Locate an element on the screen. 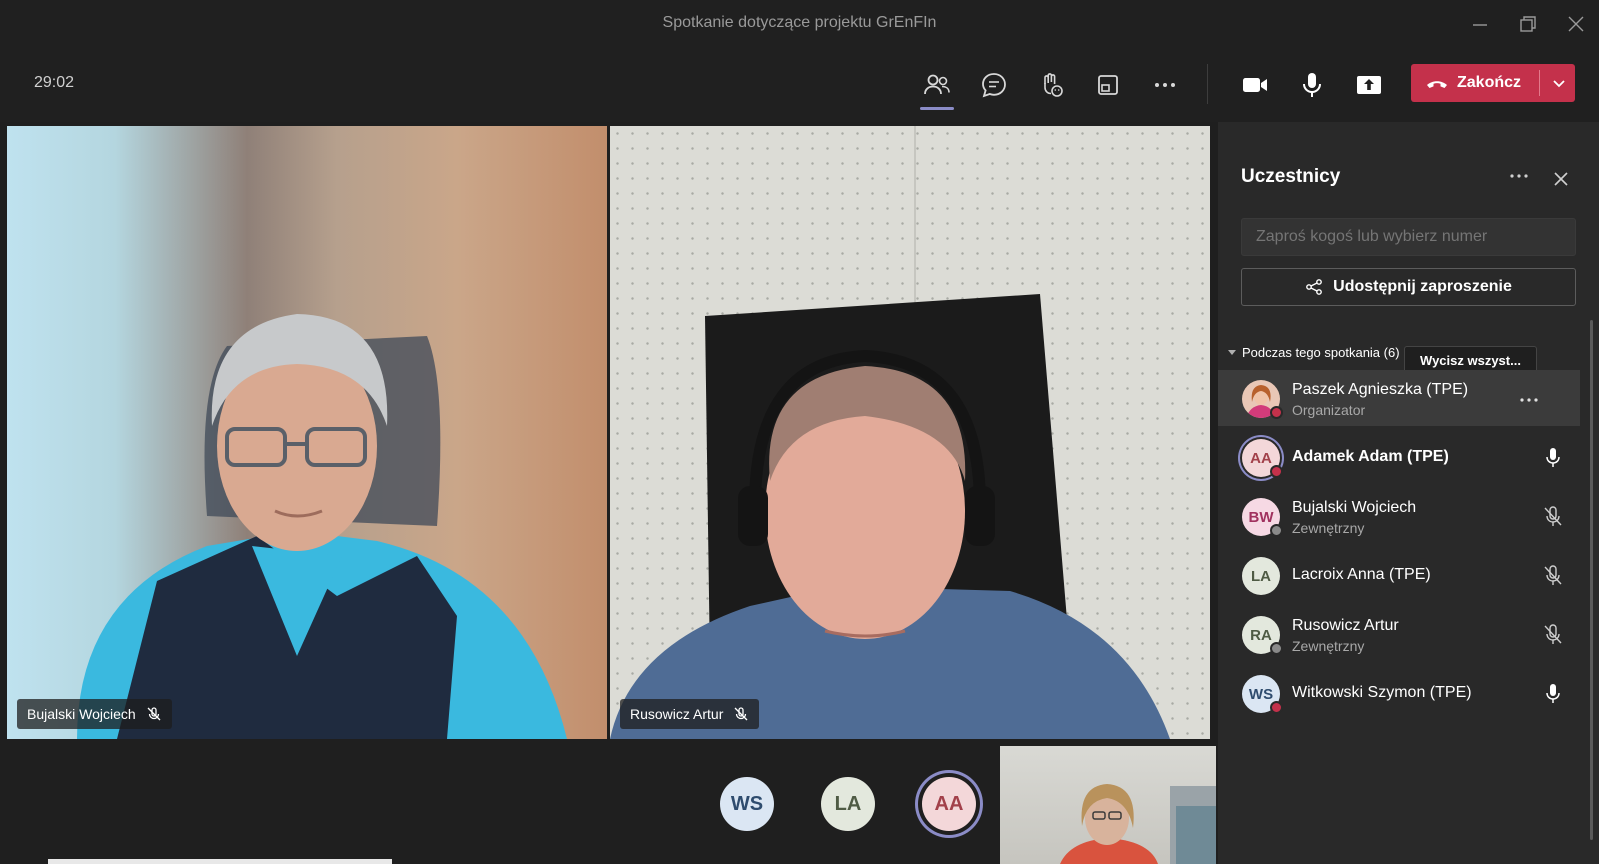  share-invite-button: Udostępnij zaproszenie is located at coordinates (1408, 287).